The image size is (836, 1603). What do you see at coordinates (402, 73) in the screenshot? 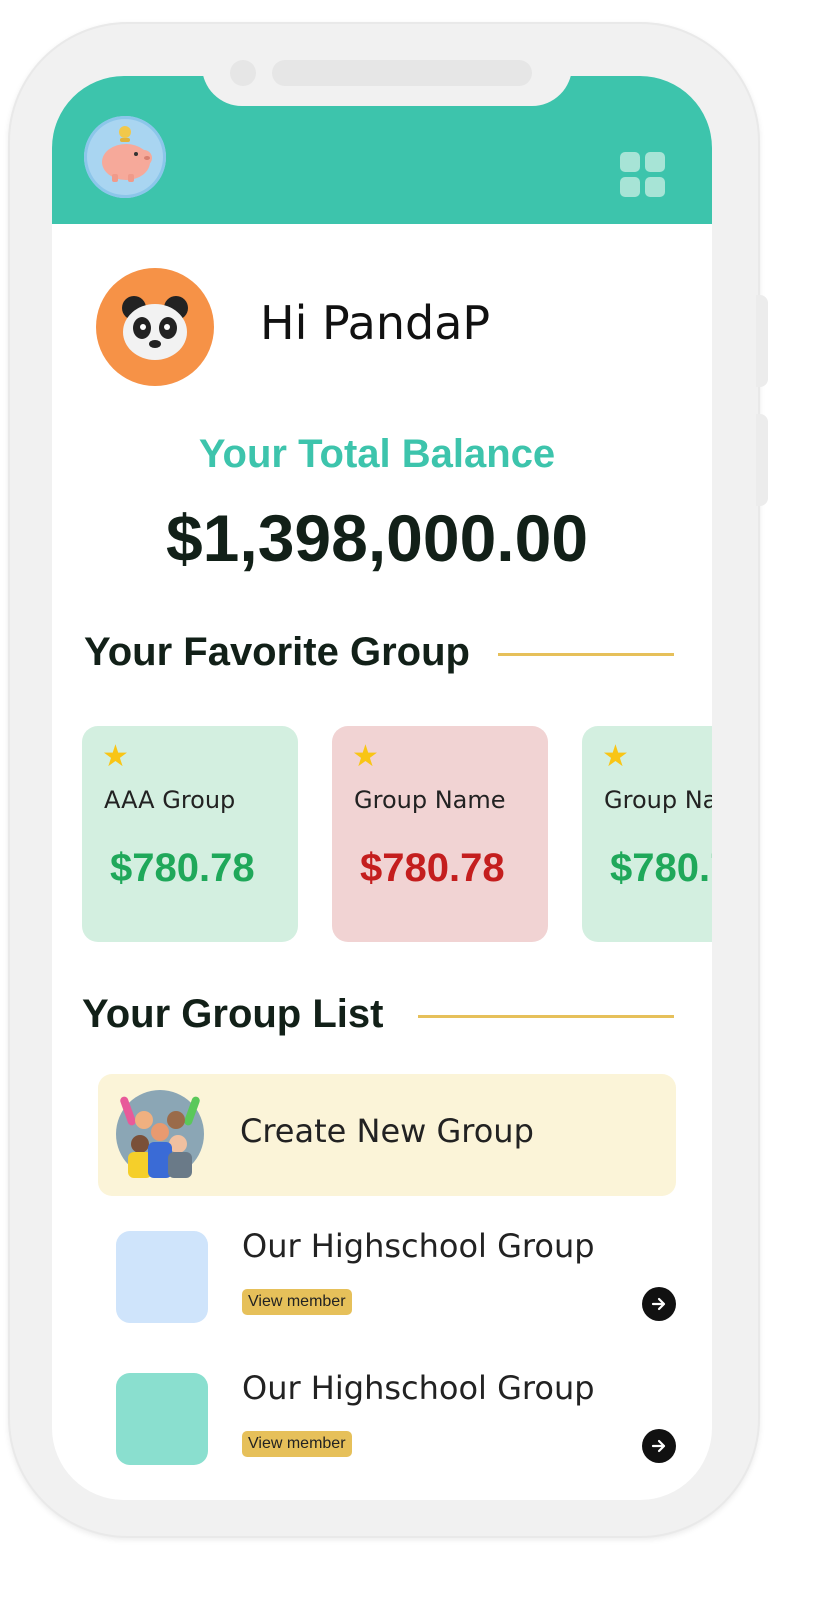
I see `speaker-slot` at bounding box center [402, 73].